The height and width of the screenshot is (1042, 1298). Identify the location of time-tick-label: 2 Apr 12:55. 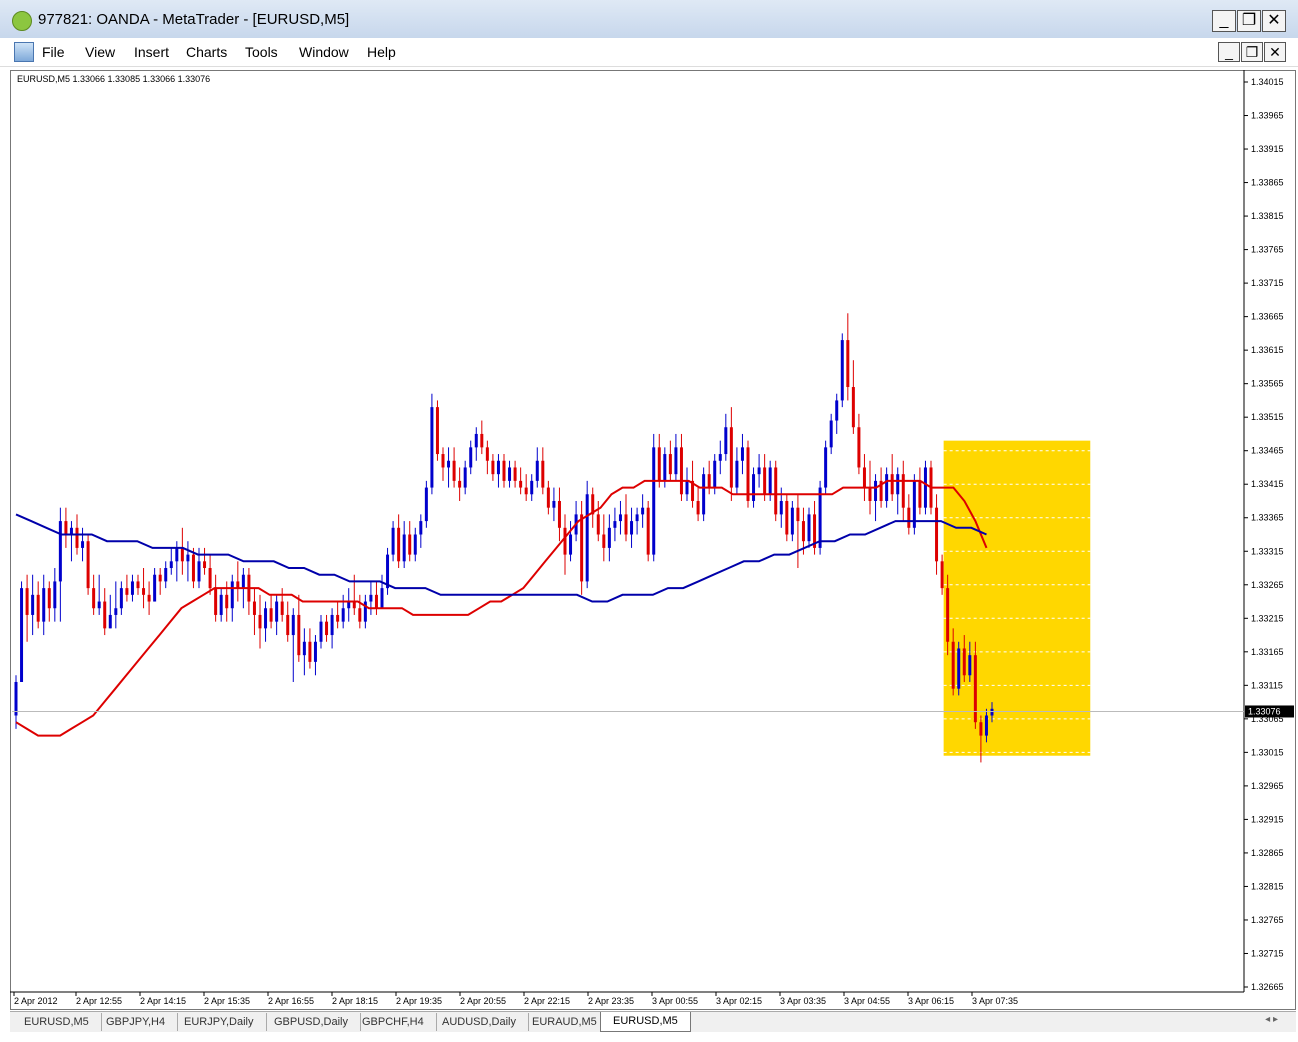
(99, 1001).